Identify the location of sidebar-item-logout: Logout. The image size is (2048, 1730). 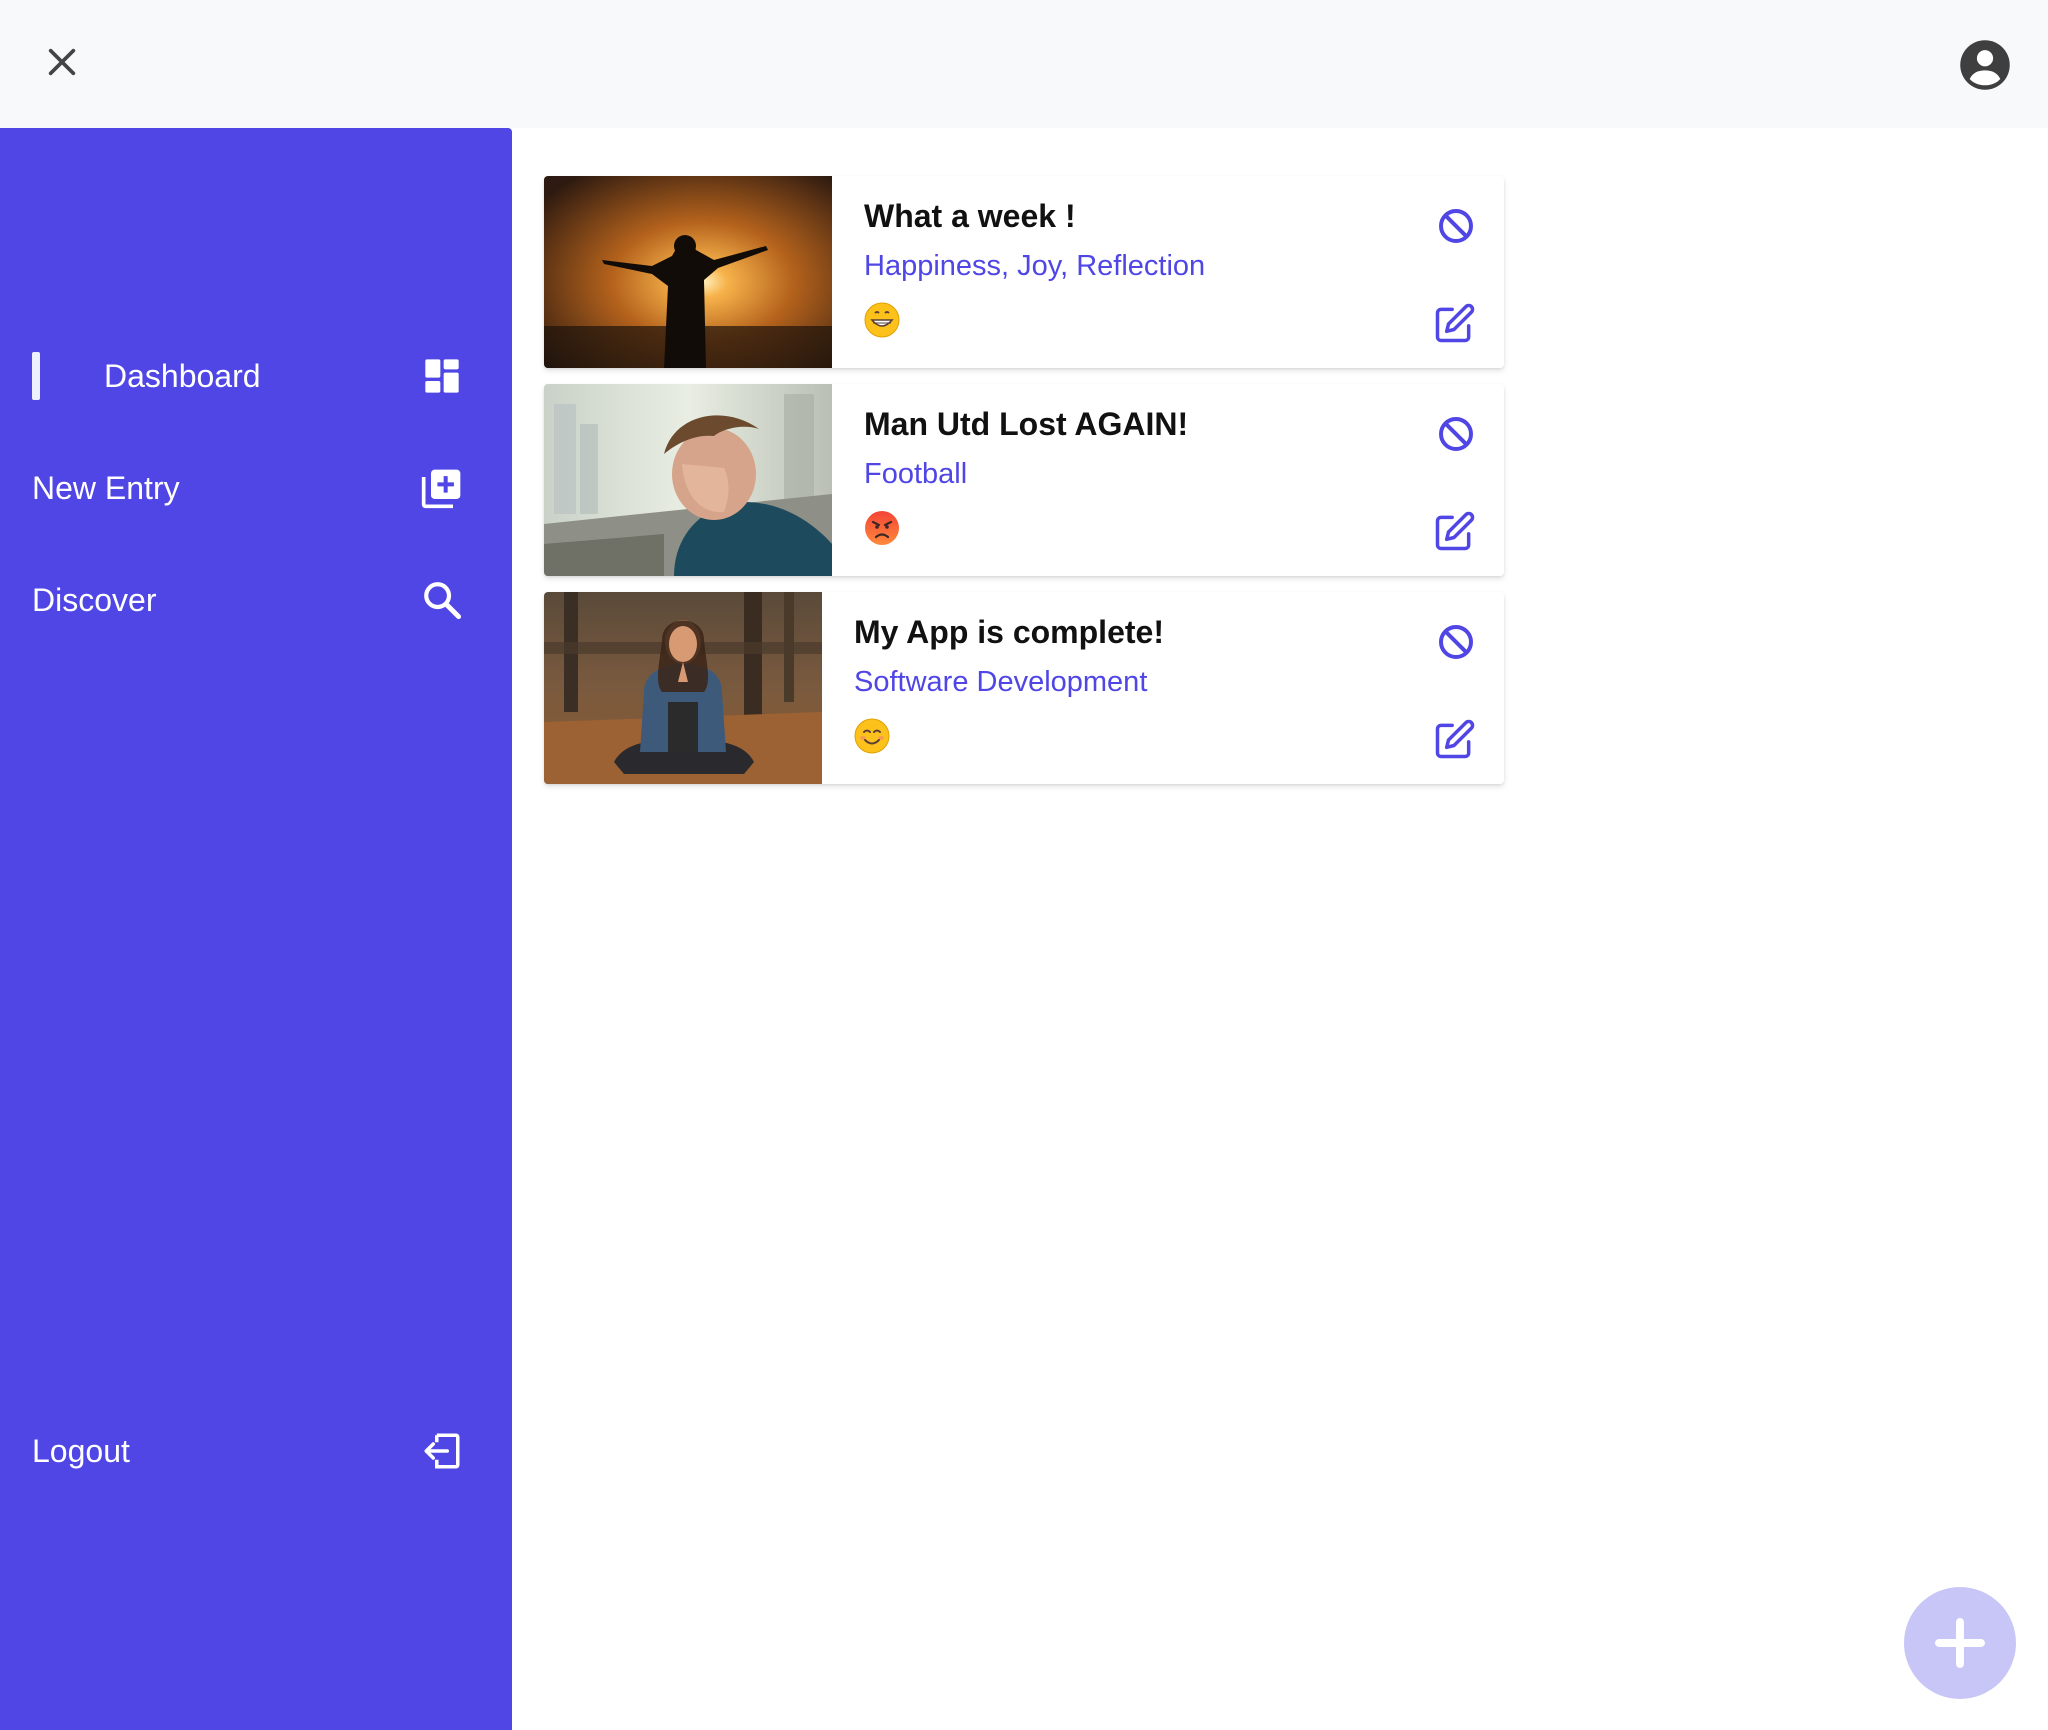
(256, 1451).